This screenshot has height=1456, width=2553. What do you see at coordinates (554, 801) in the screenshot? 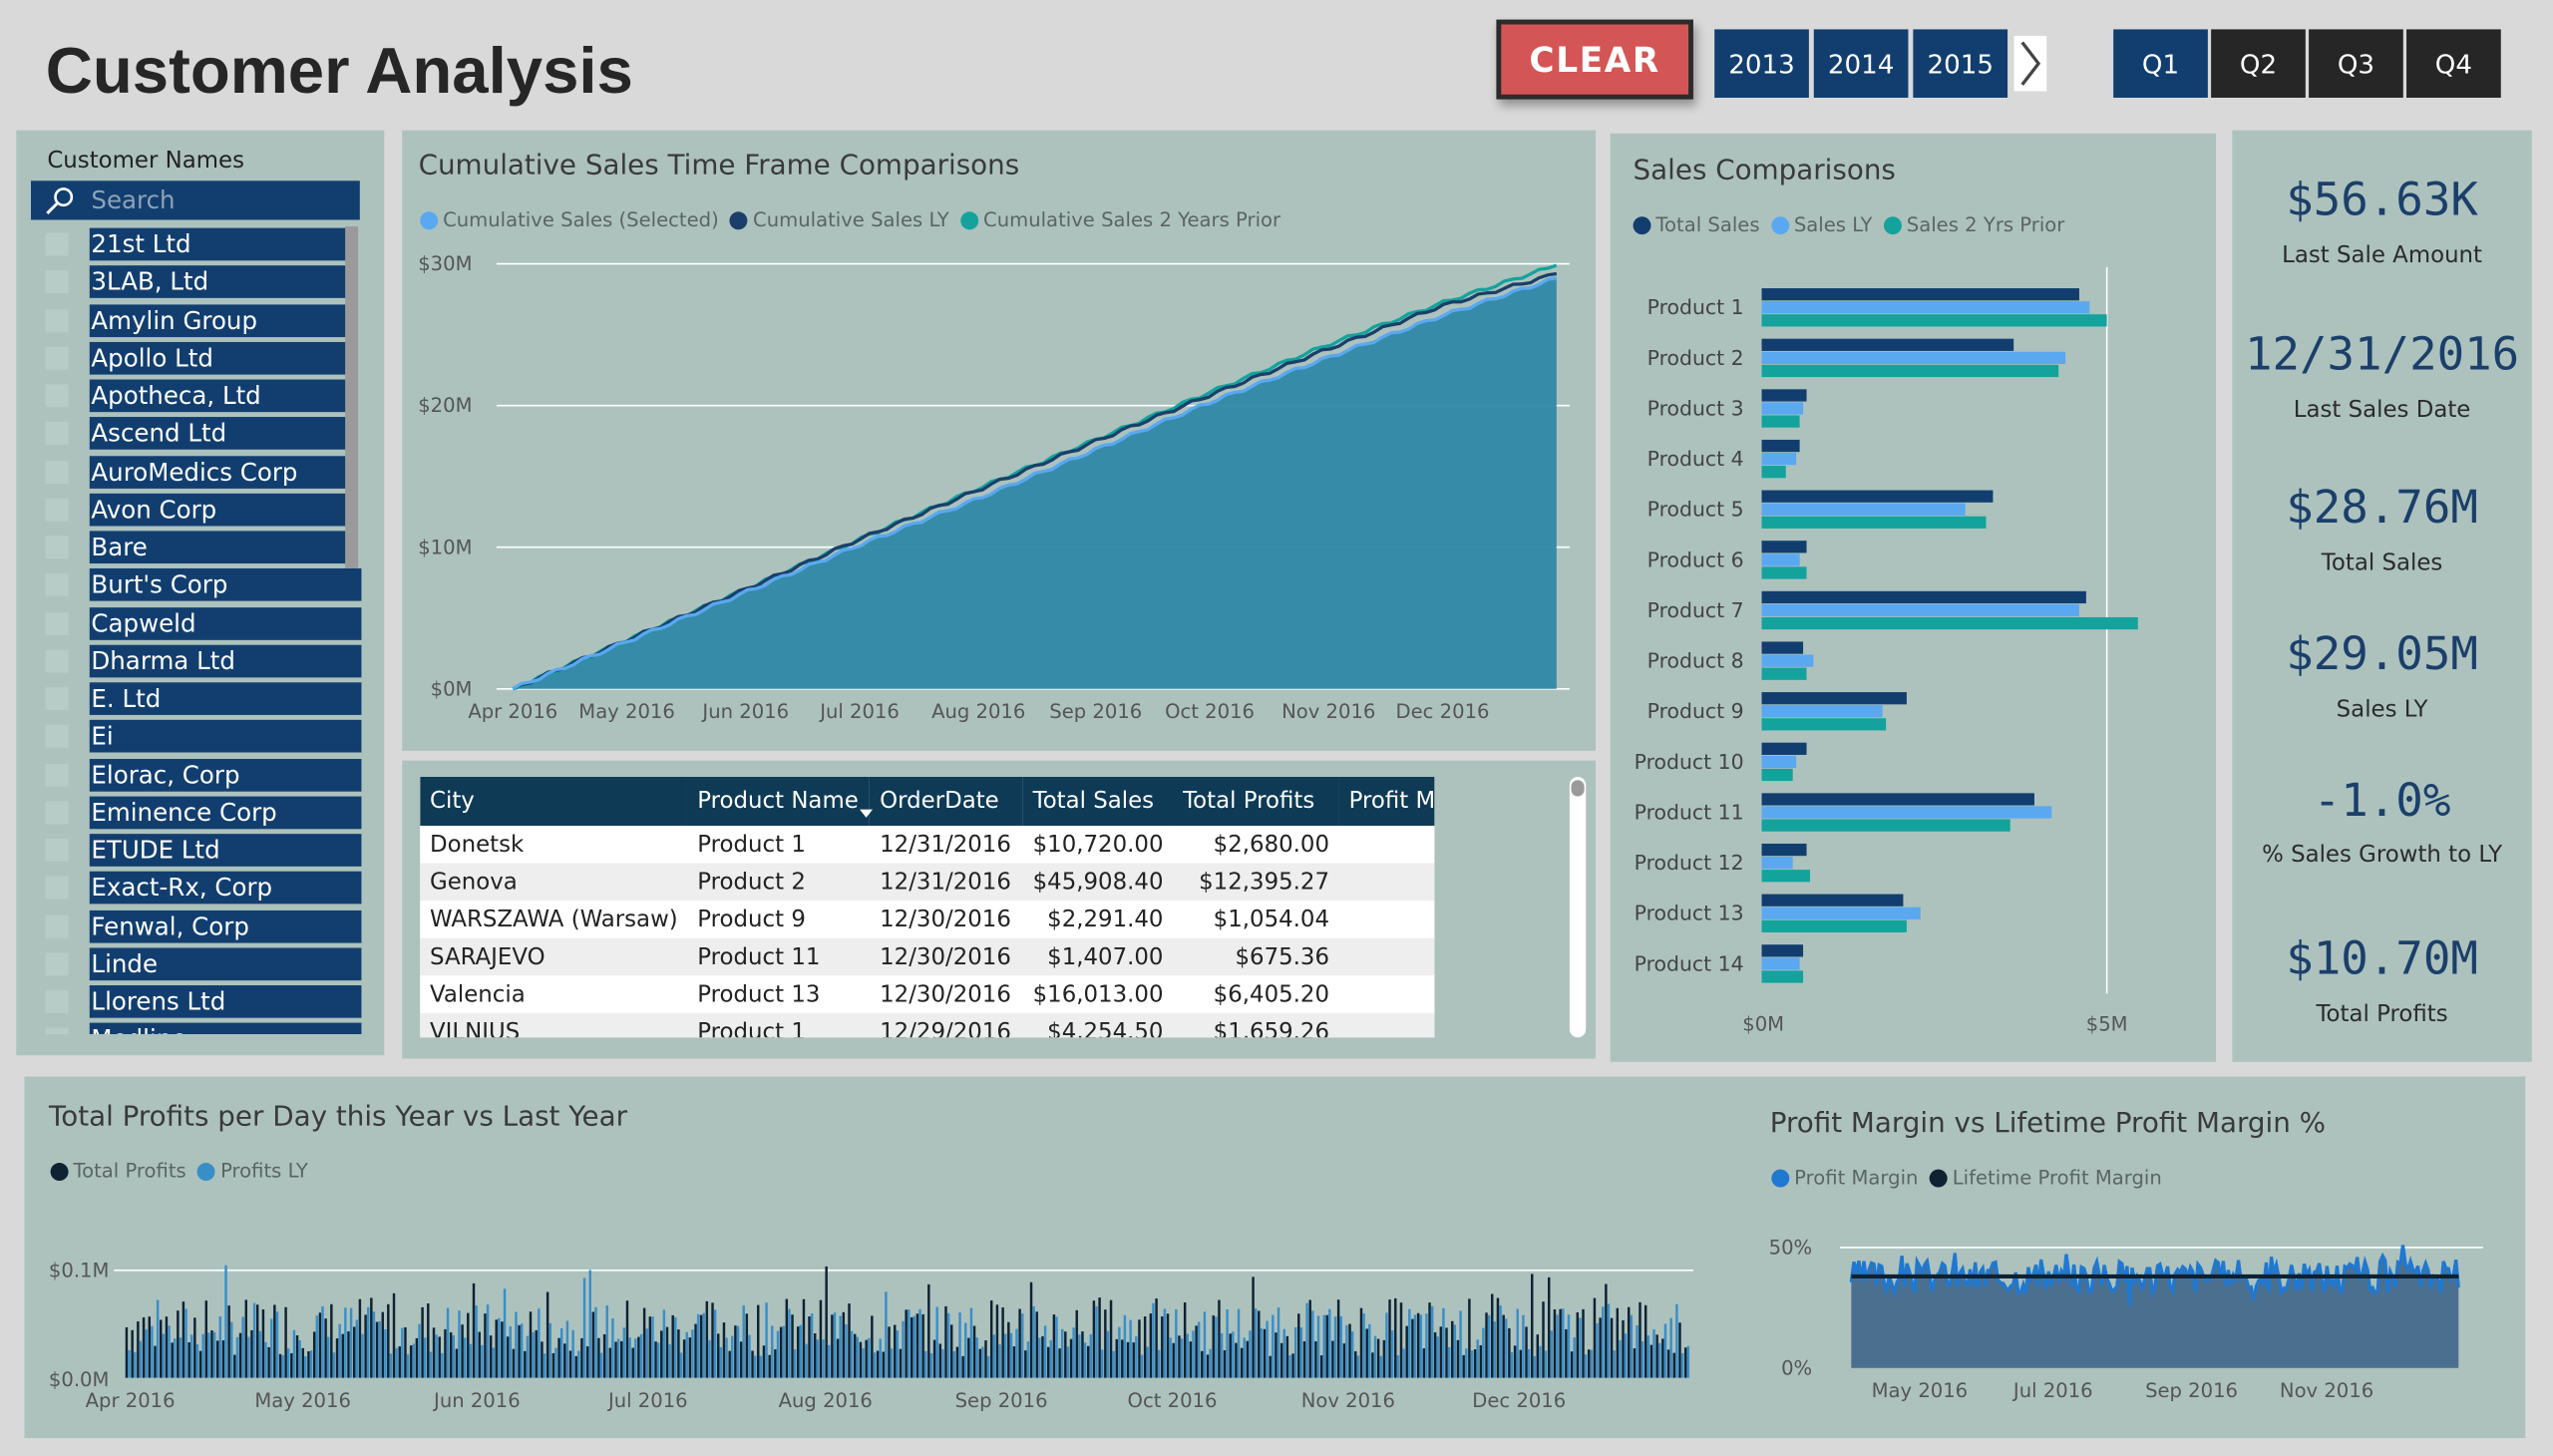
I see `column-header: City` at bounding box center [554, 801].